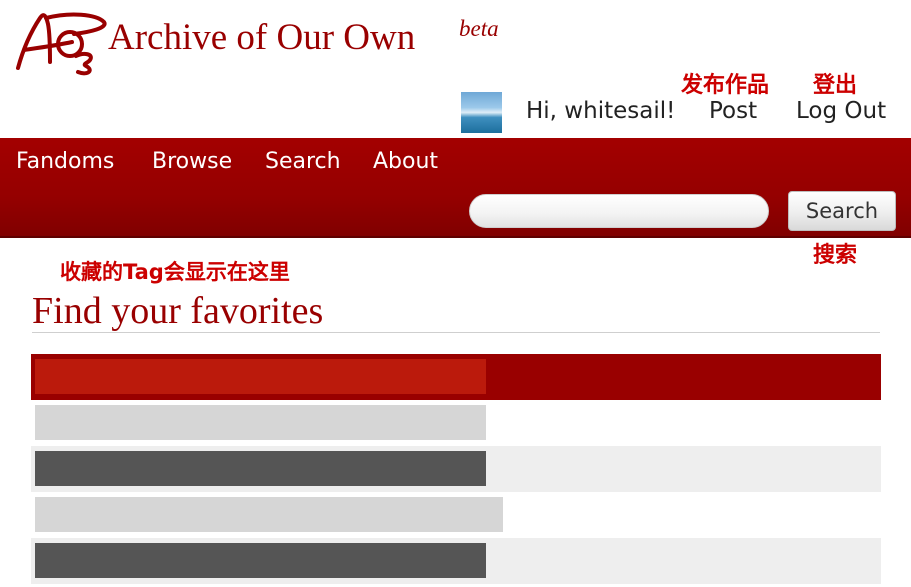 The width and height of the screenshot is (911, 587). I want to click on search-input, so click(619, 211).